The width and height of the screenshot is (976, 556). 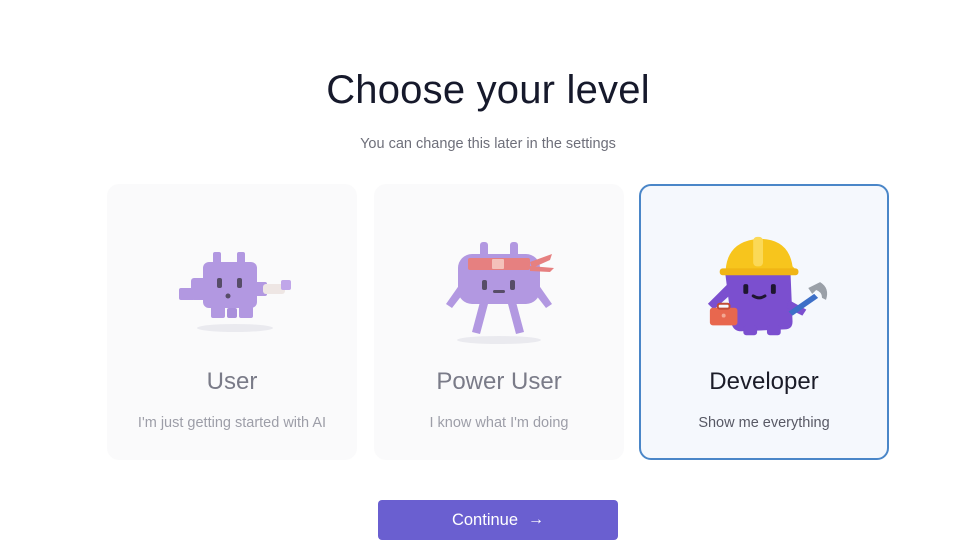 I want to click on level-description: I know what I'm doing, so click(x=499, y=423).